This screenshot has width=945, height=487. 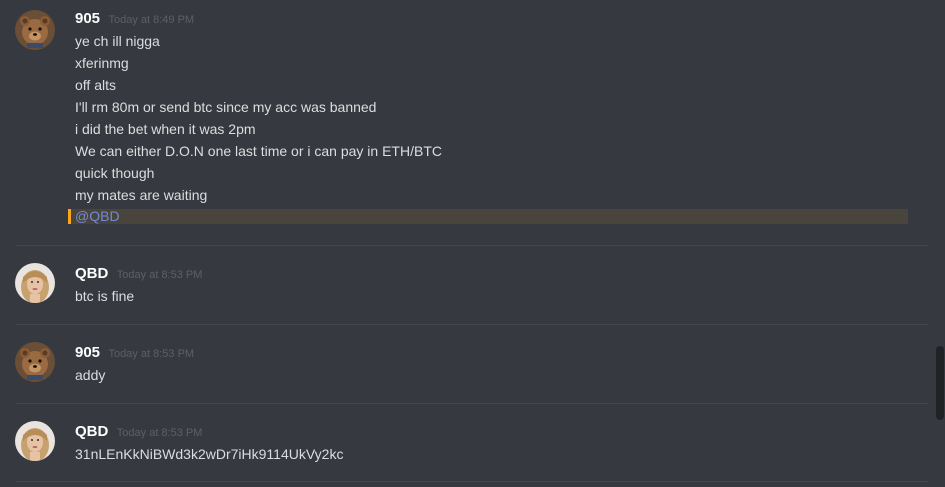 What do you see at coordinates (90, 375) in the screenshot?
I see `message-text: addy` at bounding box center [90, 375].